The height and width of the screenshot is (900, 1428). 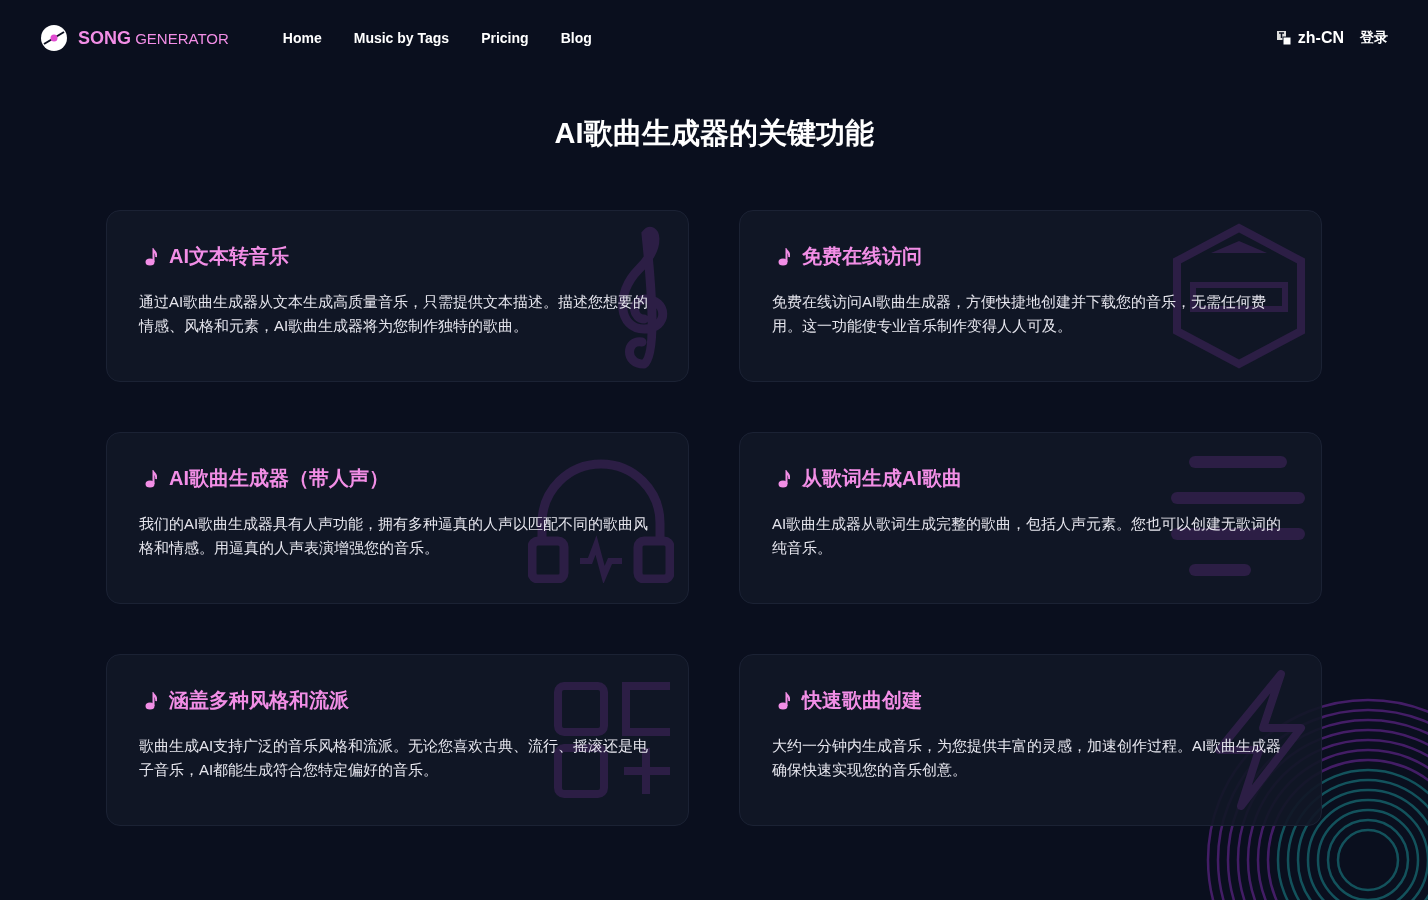 What do you see at coordinates (1020, 314) in the screenshot?
I see `feature-description: 免费在线访问AI歌曲生成器，方便快捷地创建并下载您的音乐，无需任何费用。这一功能使专业音乐制作变得人人可及。` at bounding box center [1020, 314].